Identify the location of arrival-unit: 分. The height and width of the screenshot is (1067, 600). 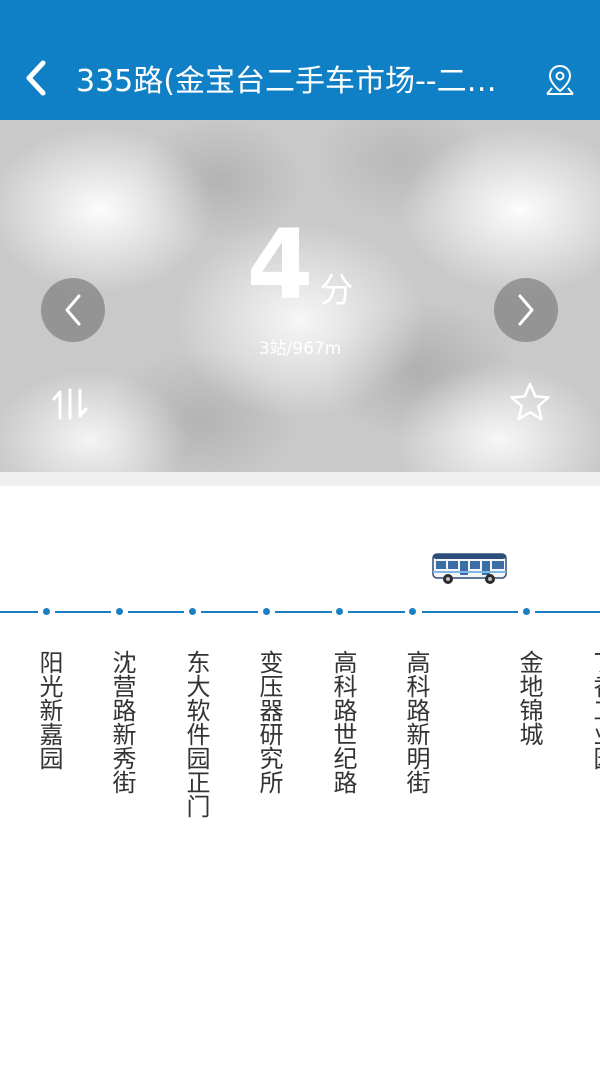
(336, 291).